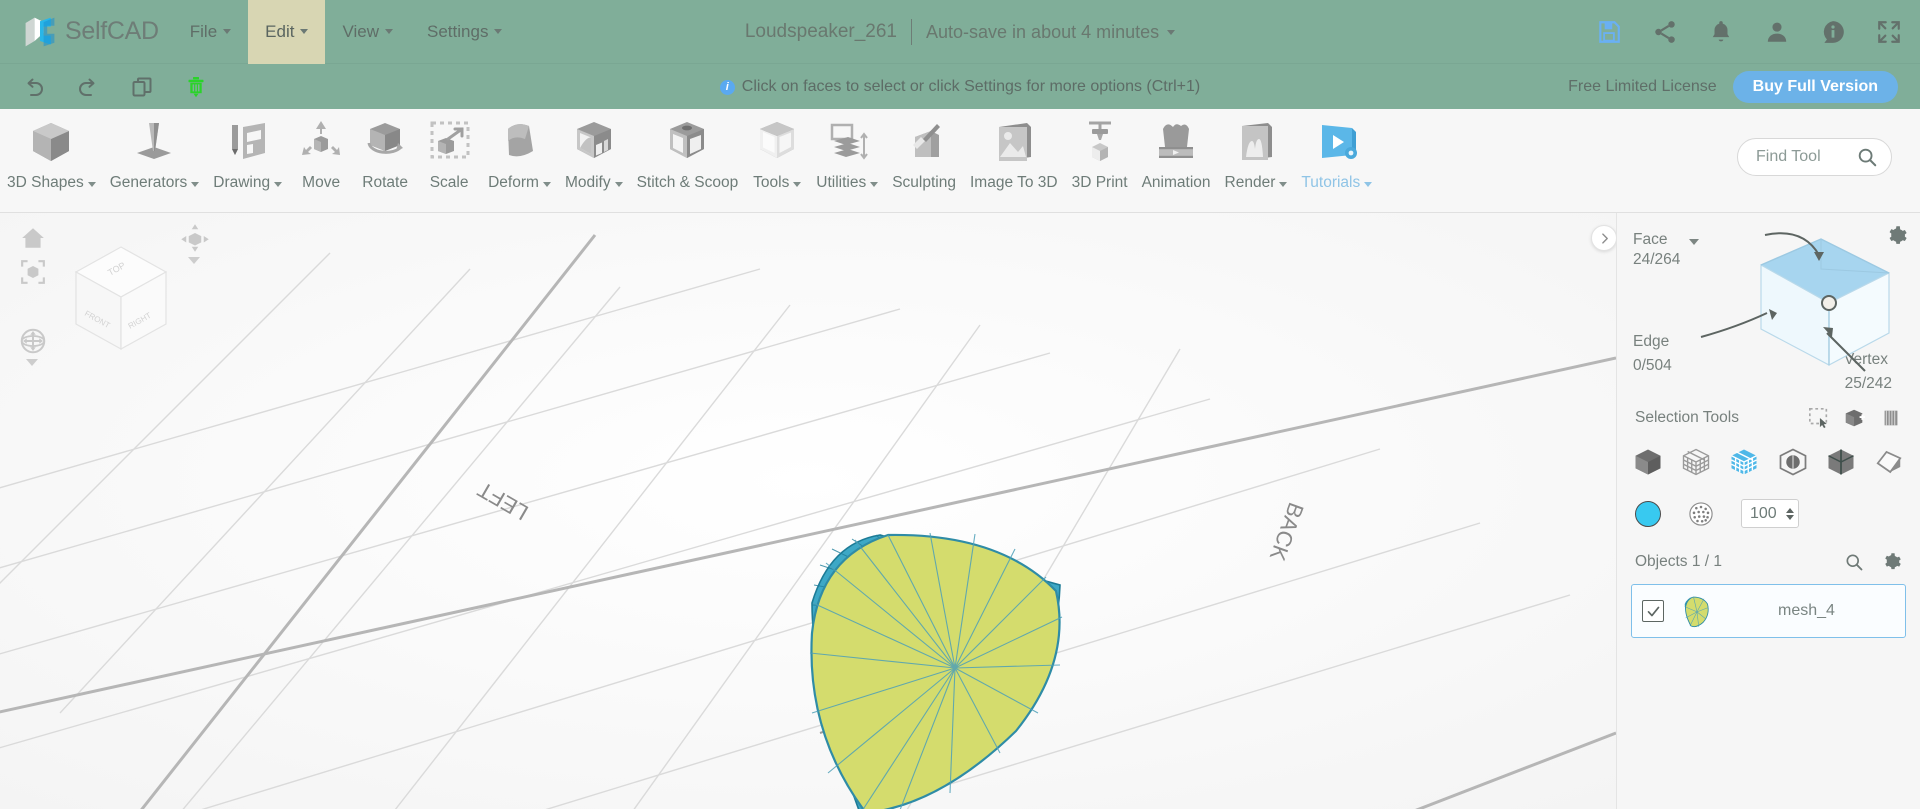  I want to click on ribbon-label: Move, so click(321, 182).